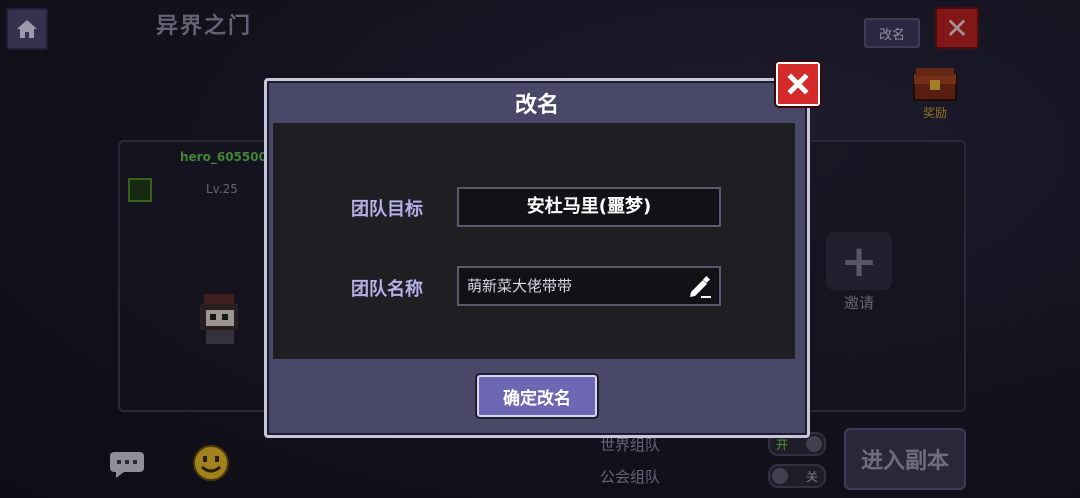 The width and height of the screenshot is (1080, 498). Describe the element at coordinates (572, 285) in the screenshot. I see `team-name-input` at that location.